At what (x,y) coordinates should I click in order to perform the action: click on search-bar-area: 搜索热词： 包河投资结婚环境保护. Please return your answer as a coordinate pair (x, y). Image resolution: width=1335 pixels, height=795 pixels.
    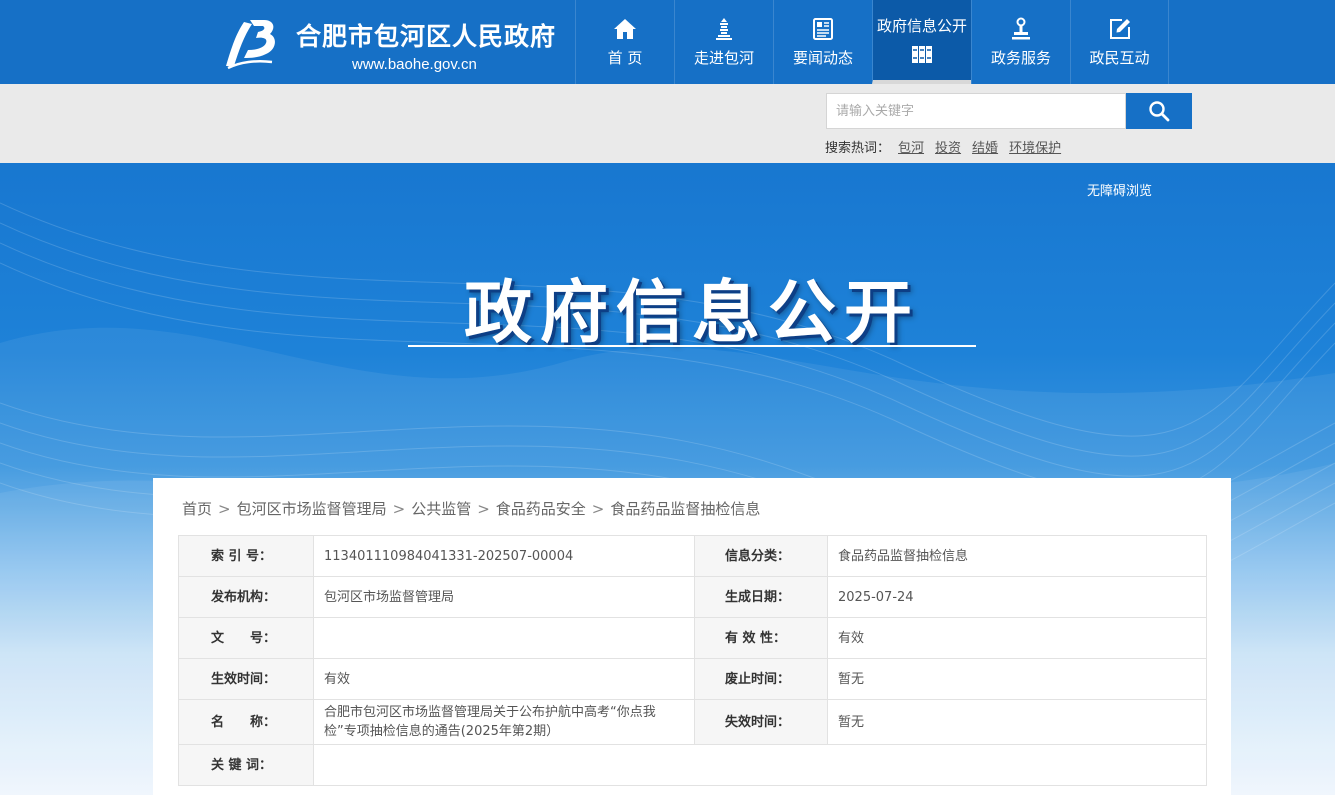
    Looking at the image, I should click on (667, 123).